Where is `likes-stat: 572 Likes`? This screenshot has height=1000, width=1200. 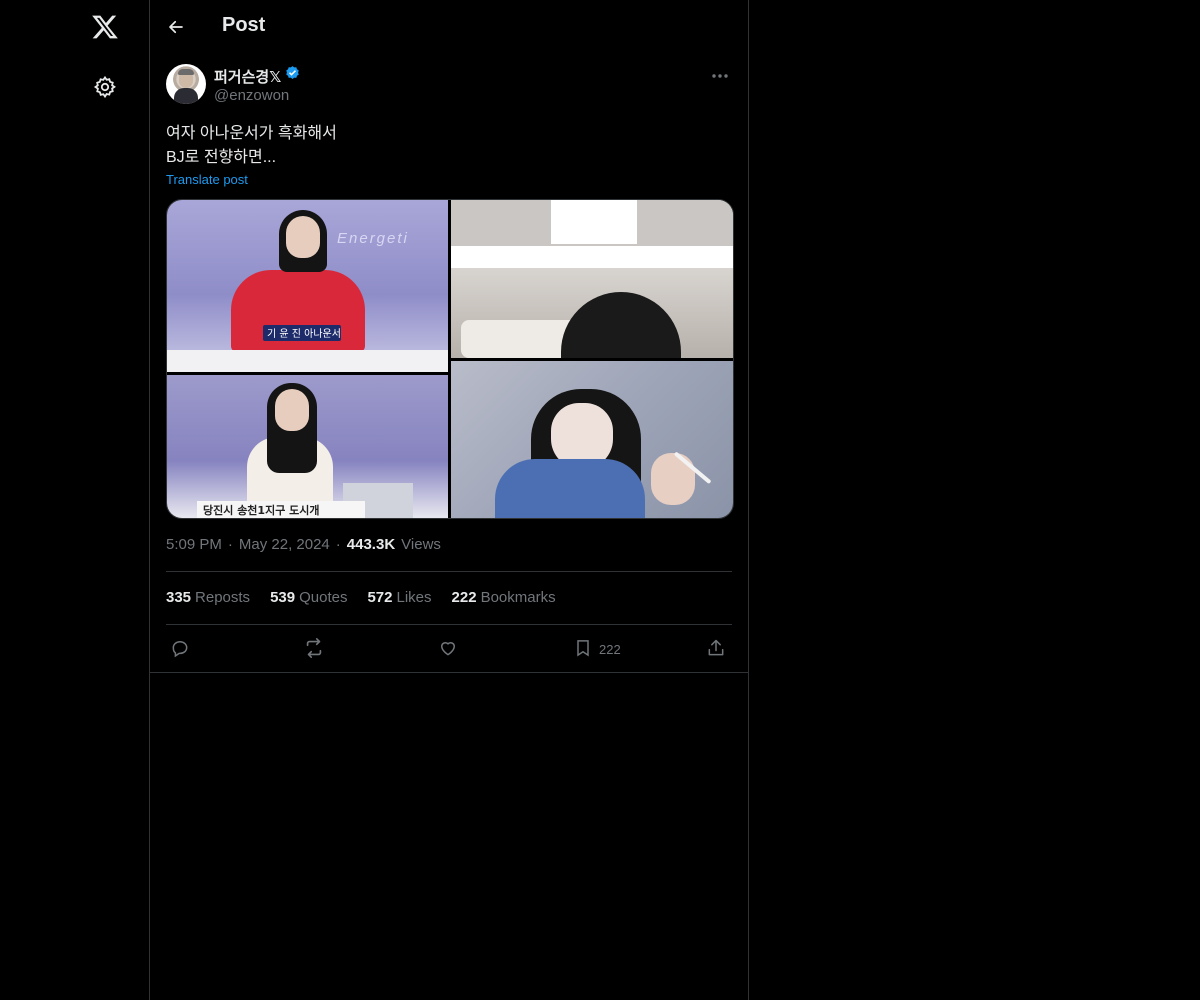
likes-stat: 572 Likes is located at coordinates (399, 597).